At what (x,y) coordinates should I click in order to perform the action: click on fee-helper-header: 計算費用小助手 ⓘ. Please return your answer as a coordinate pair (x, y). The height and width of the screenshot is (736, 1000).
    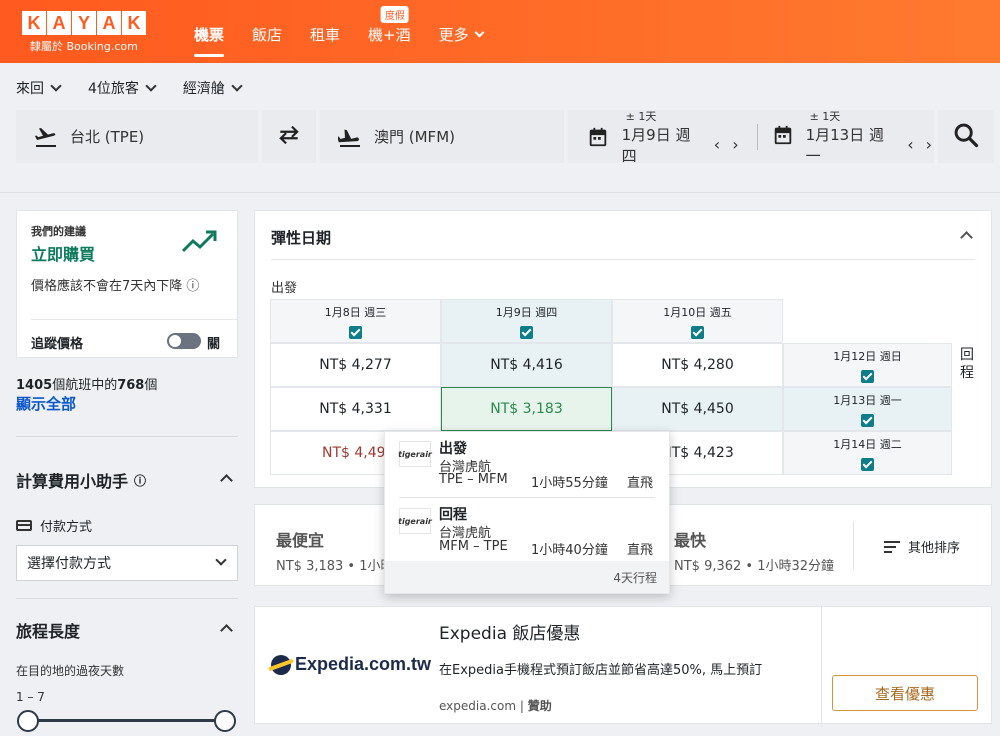
    Looking at the image, I should click on (81, 480).